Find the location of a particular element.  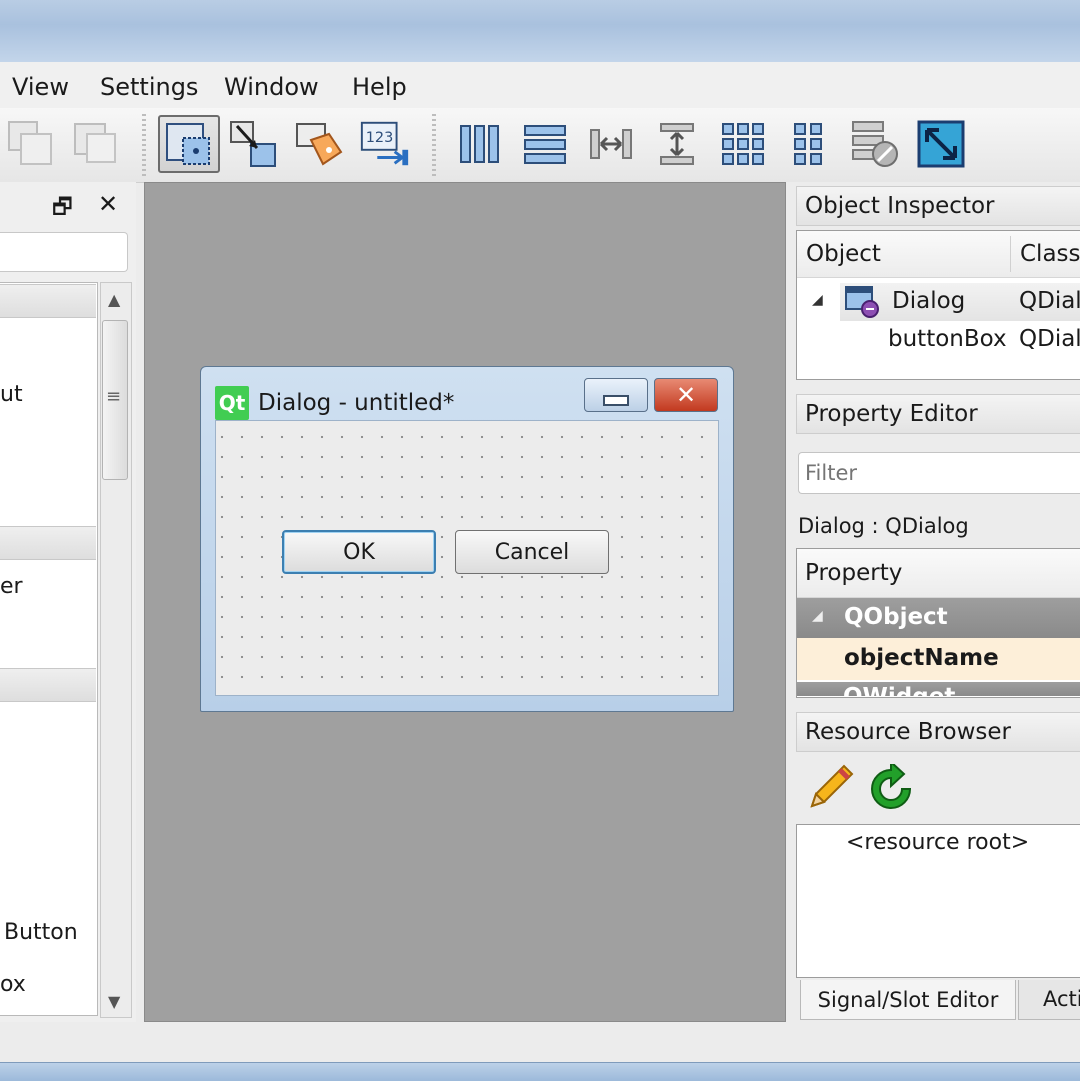

break-layout-icon is located at coordinates (875, 144).